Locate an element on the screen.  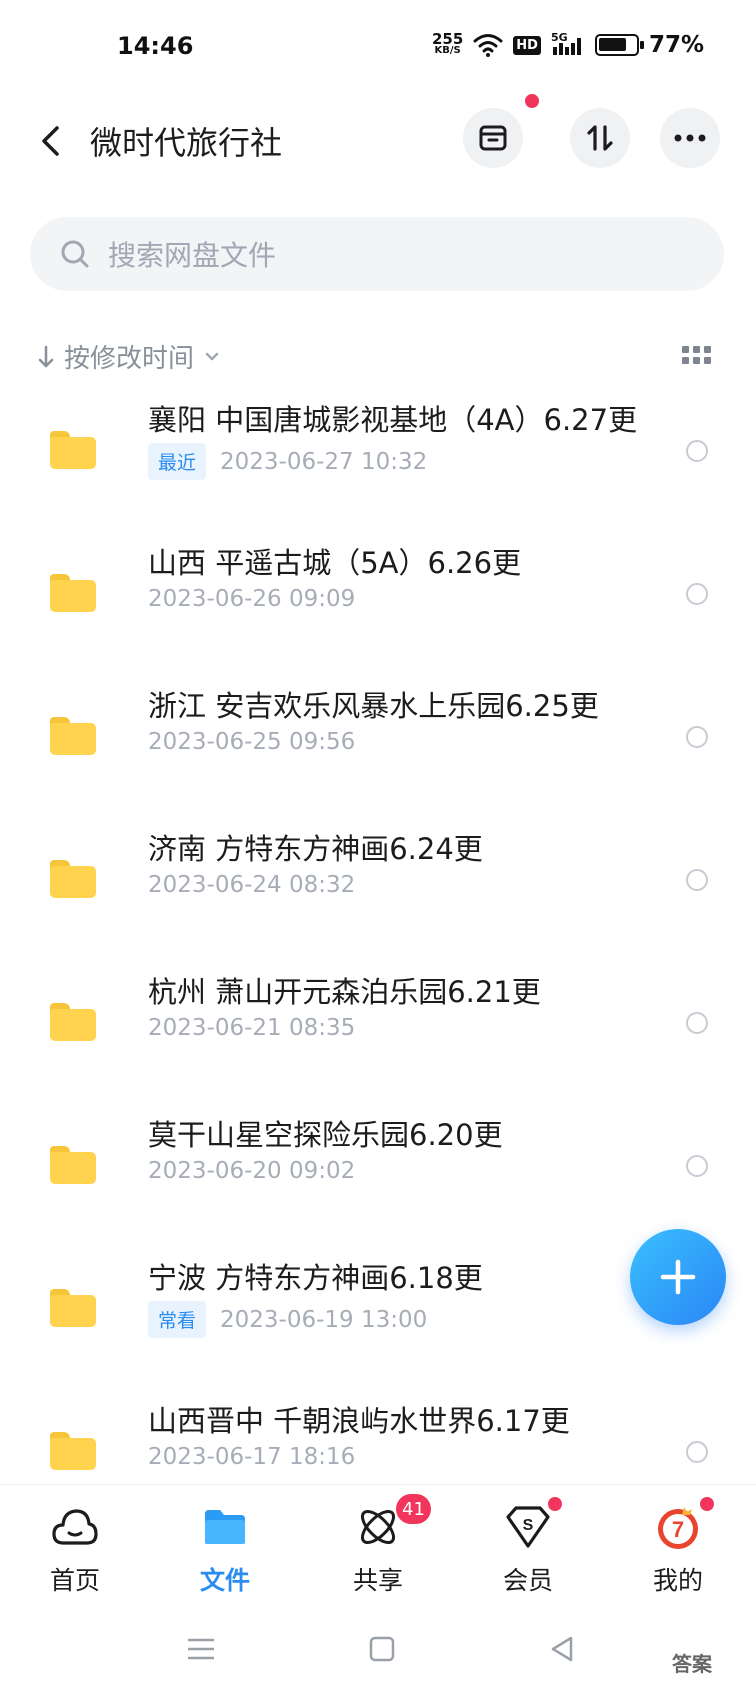
page-title: 微时代旅行社 is located at coordinates (186, 143).